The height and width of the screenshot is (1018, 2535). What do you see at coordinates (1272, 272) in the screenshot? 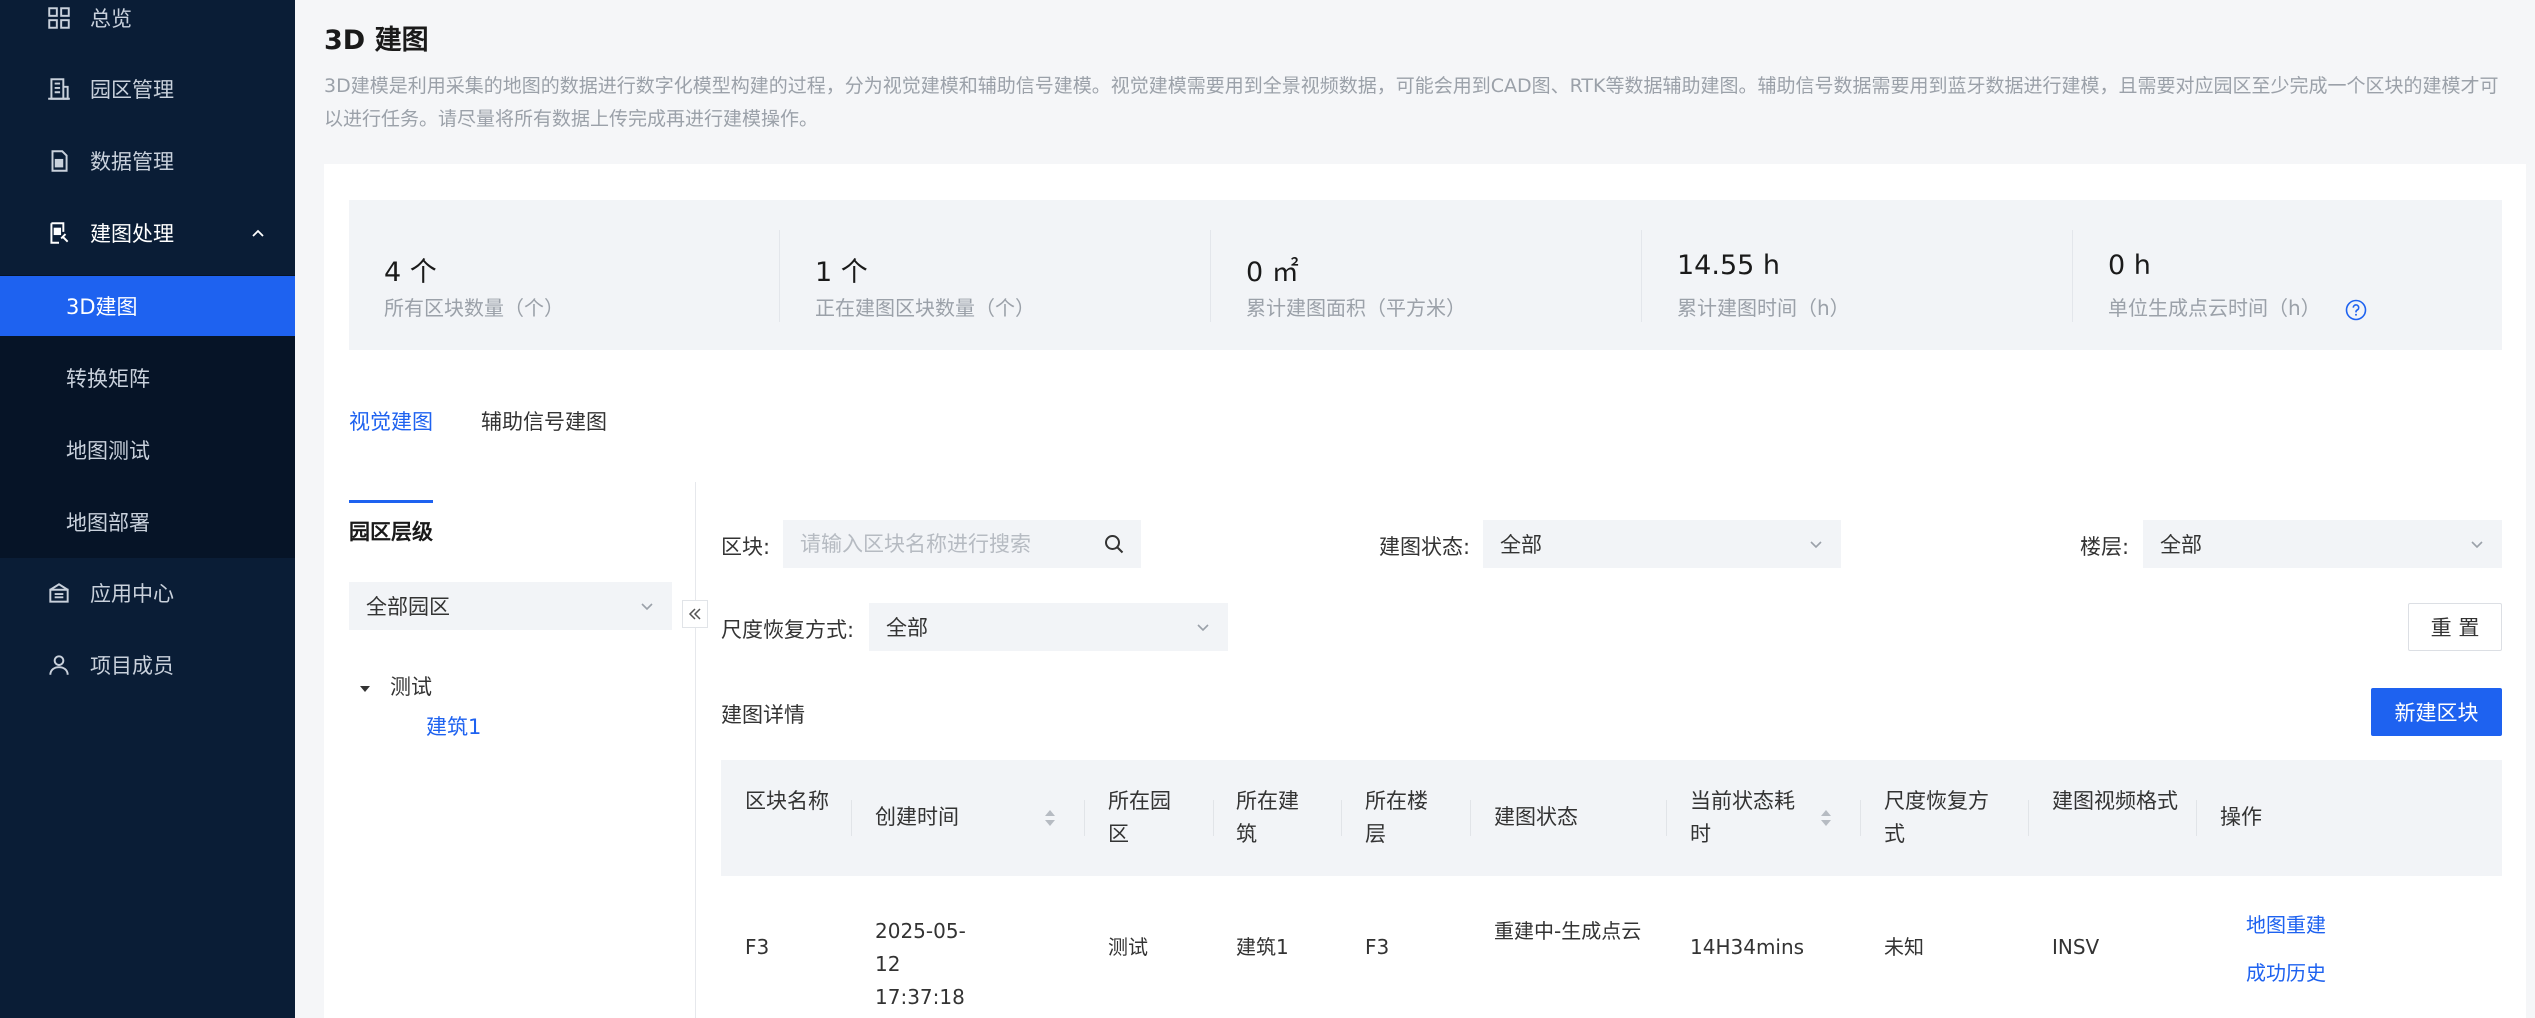
I see `stat-value: 0 ㎡` at bounding box center [1272, 272].